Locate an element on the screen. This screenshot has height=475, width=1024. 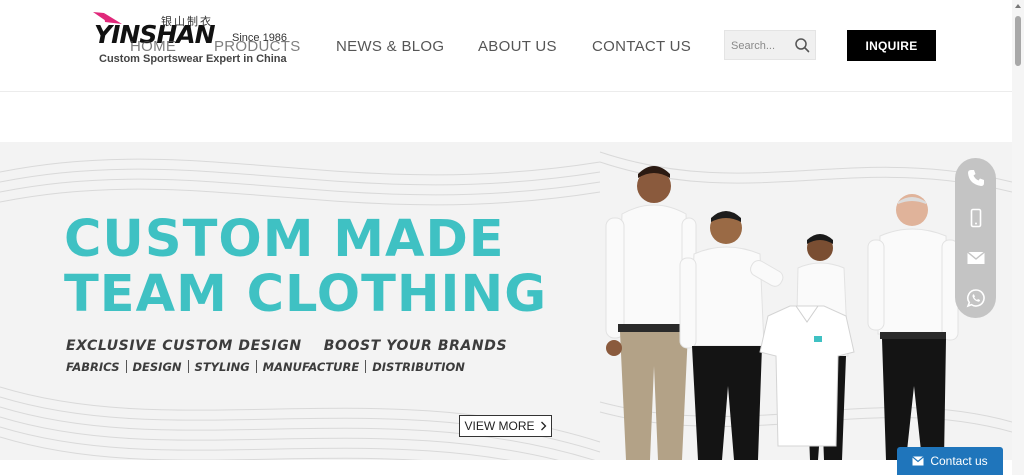
nav-news-blog: NEWS & BLOG is located at coordinates (390, 46).